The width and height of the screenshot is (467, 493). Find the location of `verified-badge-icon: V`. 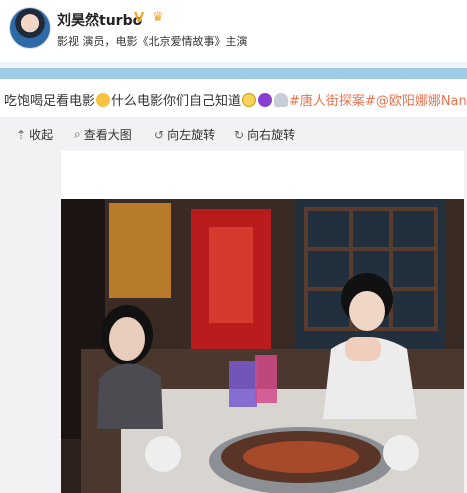

verified-badge-icon: V is located at coordinates (139, 18).